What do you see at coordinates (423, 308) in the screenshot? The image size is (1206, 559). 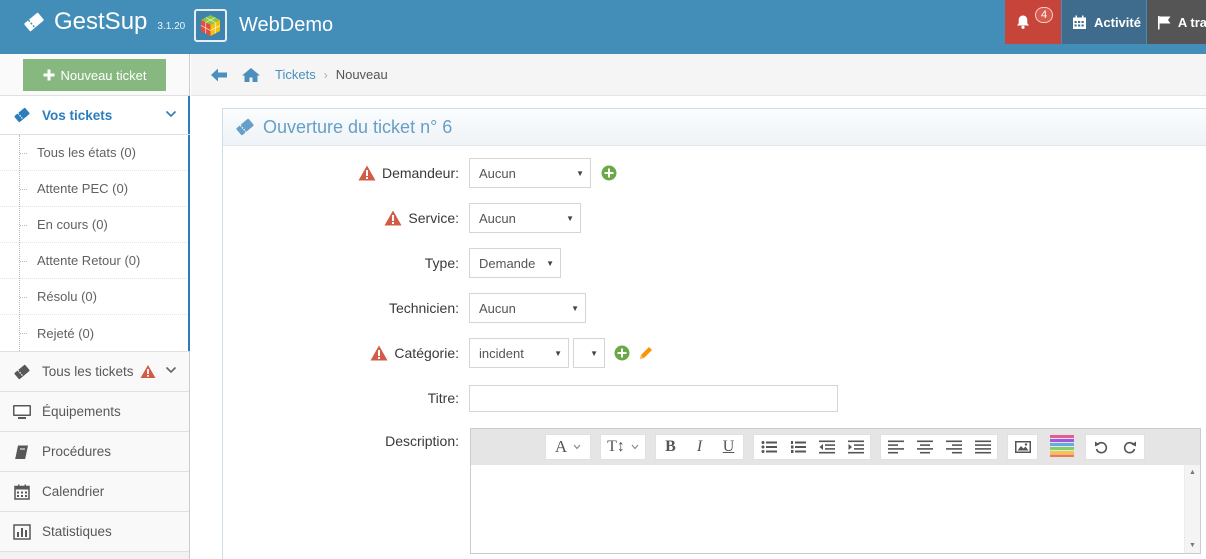 I see `technicien-label: Technicien:` at bounding box center [423, 308].